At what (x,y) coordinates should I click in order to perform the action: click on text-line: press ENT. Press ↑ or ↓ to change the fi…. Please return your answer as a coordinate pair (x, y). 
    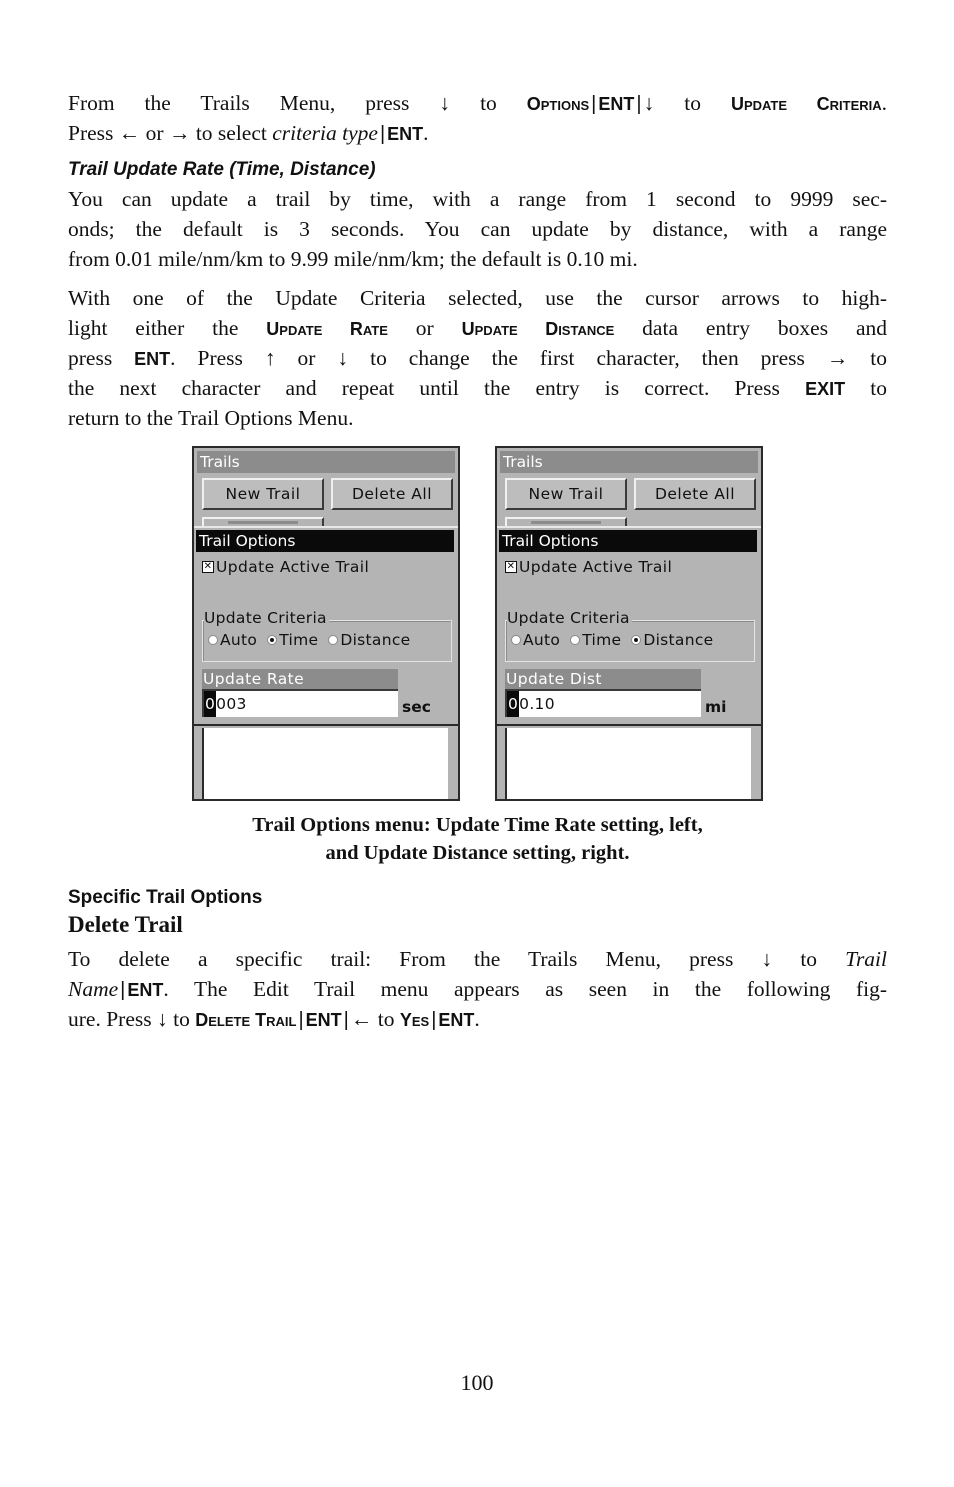
    Looking at the image, I should click on (477, 358).